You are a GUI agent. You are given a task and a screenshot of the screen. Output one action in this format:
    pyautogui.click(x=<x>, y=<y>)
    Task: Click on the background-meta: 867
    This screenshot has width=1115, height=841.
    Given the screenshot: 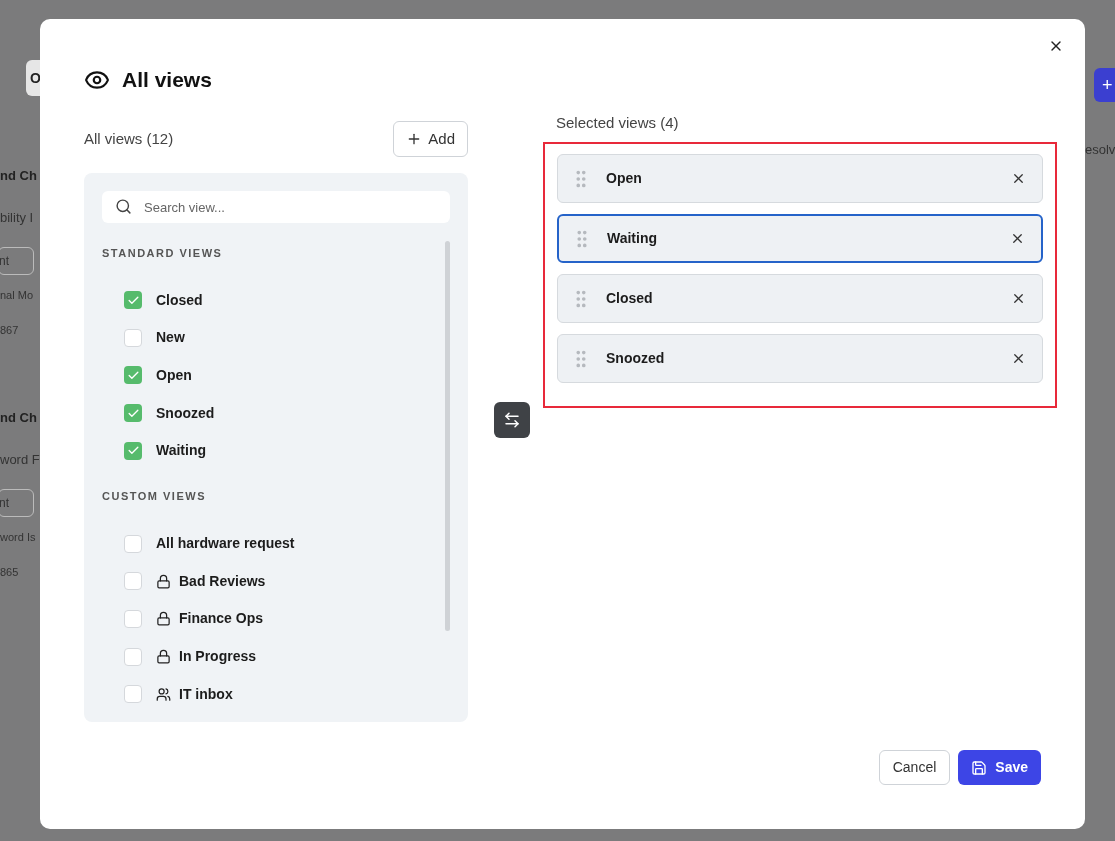 What is the action you would take?
    pyautogui.click(x=9, y=330)
    